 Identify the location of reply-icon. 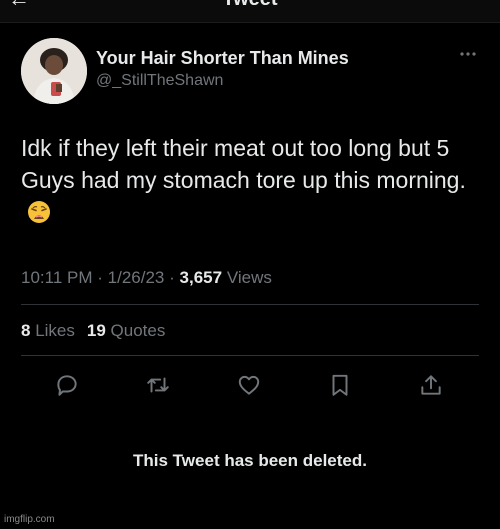
(67, 385).